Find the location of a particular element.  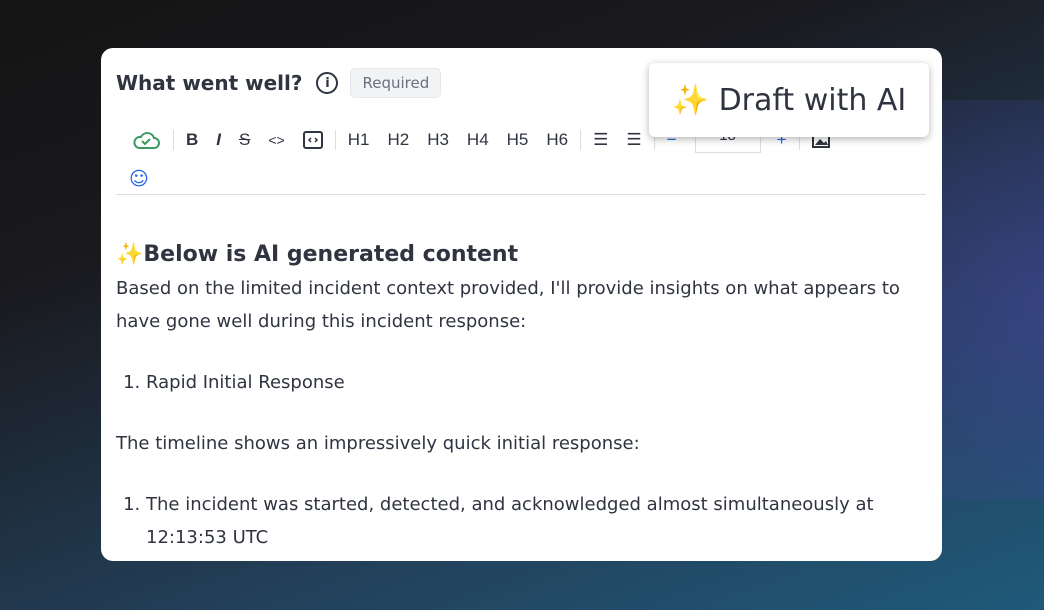

draft-with-ai-button: ✨ Draft with AI is located at coordinates (789, 100).